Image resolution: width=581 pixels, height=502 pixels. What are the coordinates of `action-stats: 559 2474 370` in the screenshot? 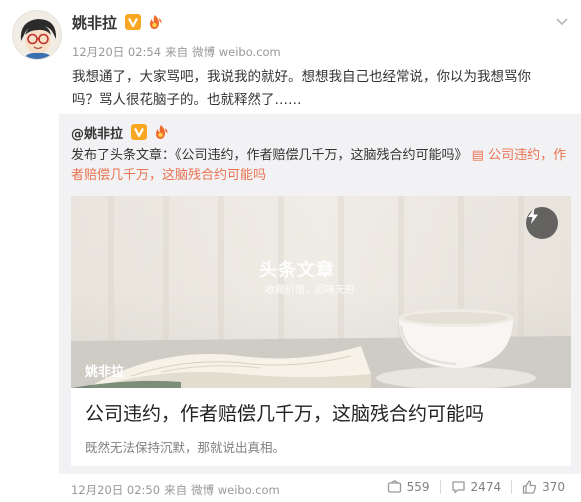 It's located at (476, 487).